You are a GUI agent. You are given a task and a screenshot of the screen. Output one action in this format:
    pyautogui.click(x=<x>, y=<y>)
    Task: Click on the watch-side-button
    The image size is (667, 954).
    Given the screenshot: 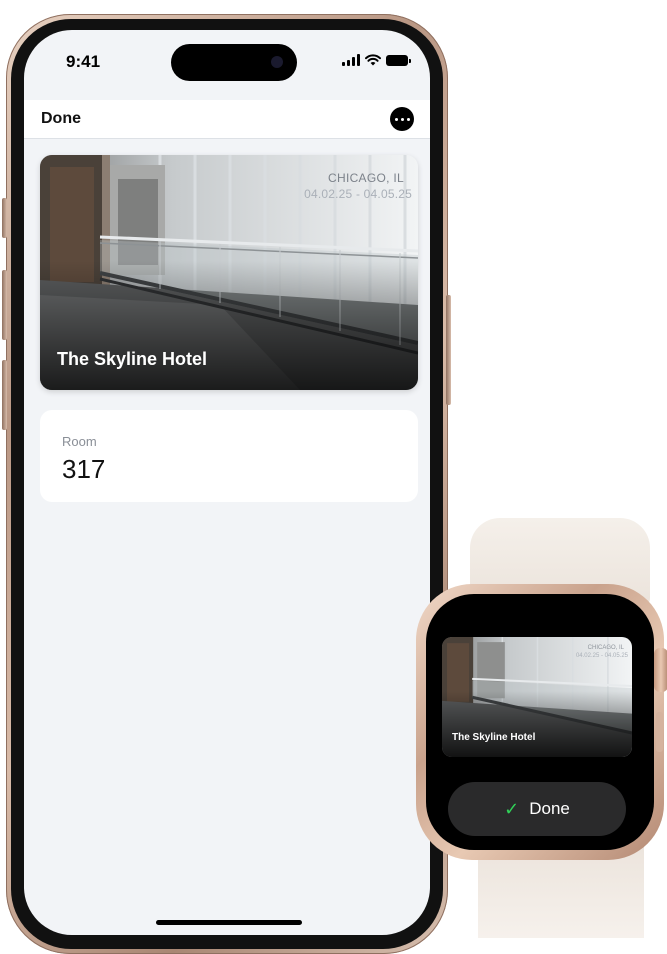 What is the action you would take?
    pyautogui.click(x=659, y=732)
    